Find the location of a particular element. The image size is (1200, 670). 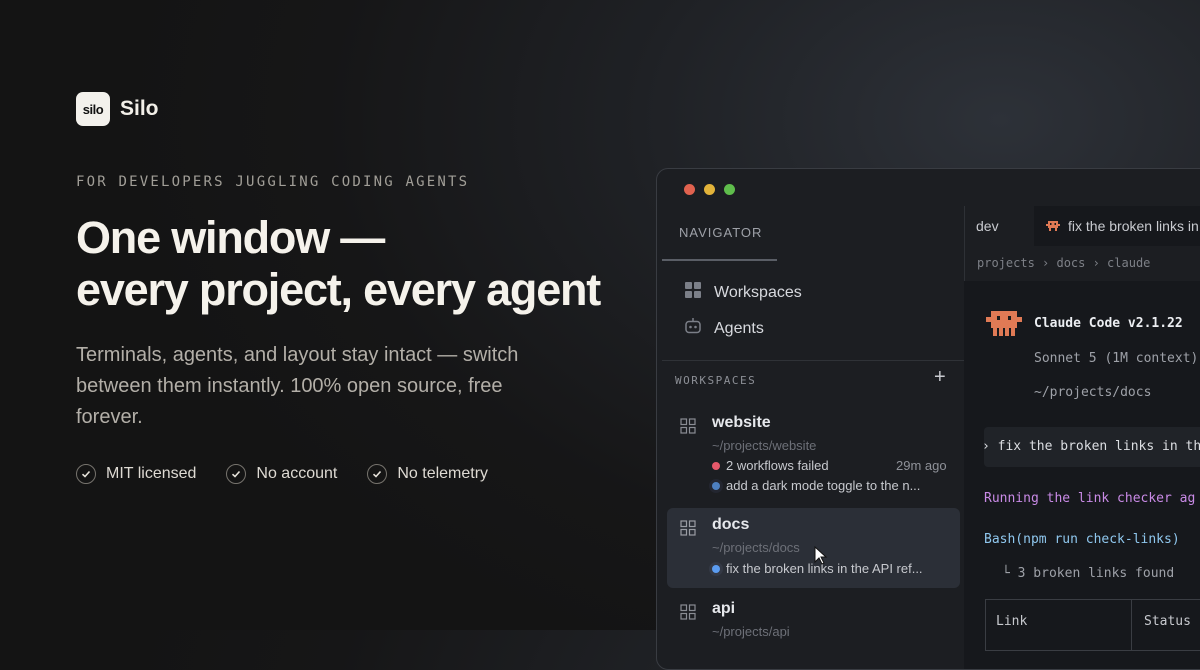

nav-item-workspaces: Workspaces is located at coordinates (743, 292).